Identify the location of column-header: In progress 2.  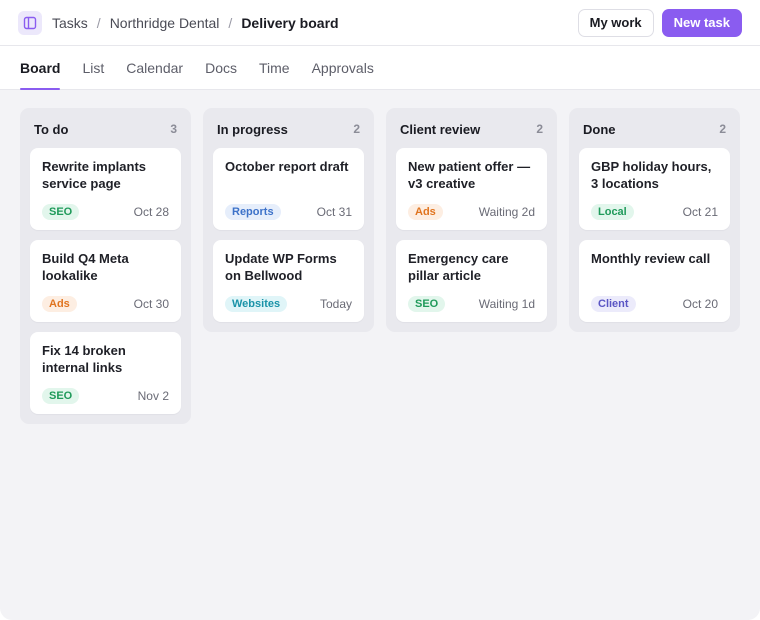
(288, 133).